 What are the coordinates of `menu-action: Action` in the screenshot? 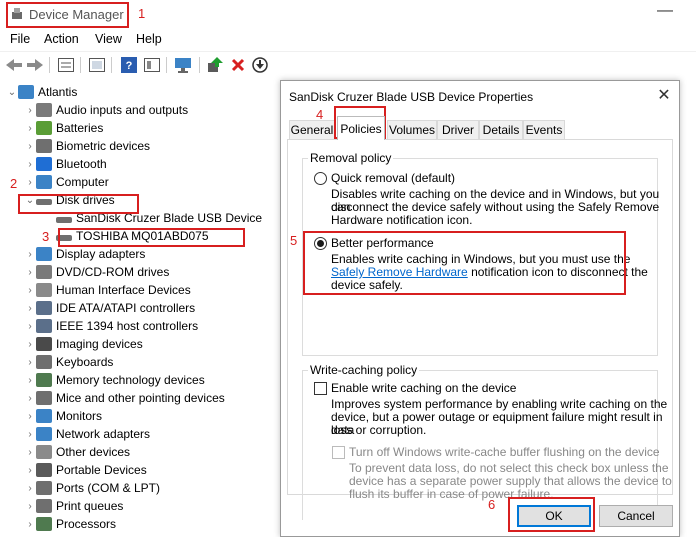 It's located at (61, 39).